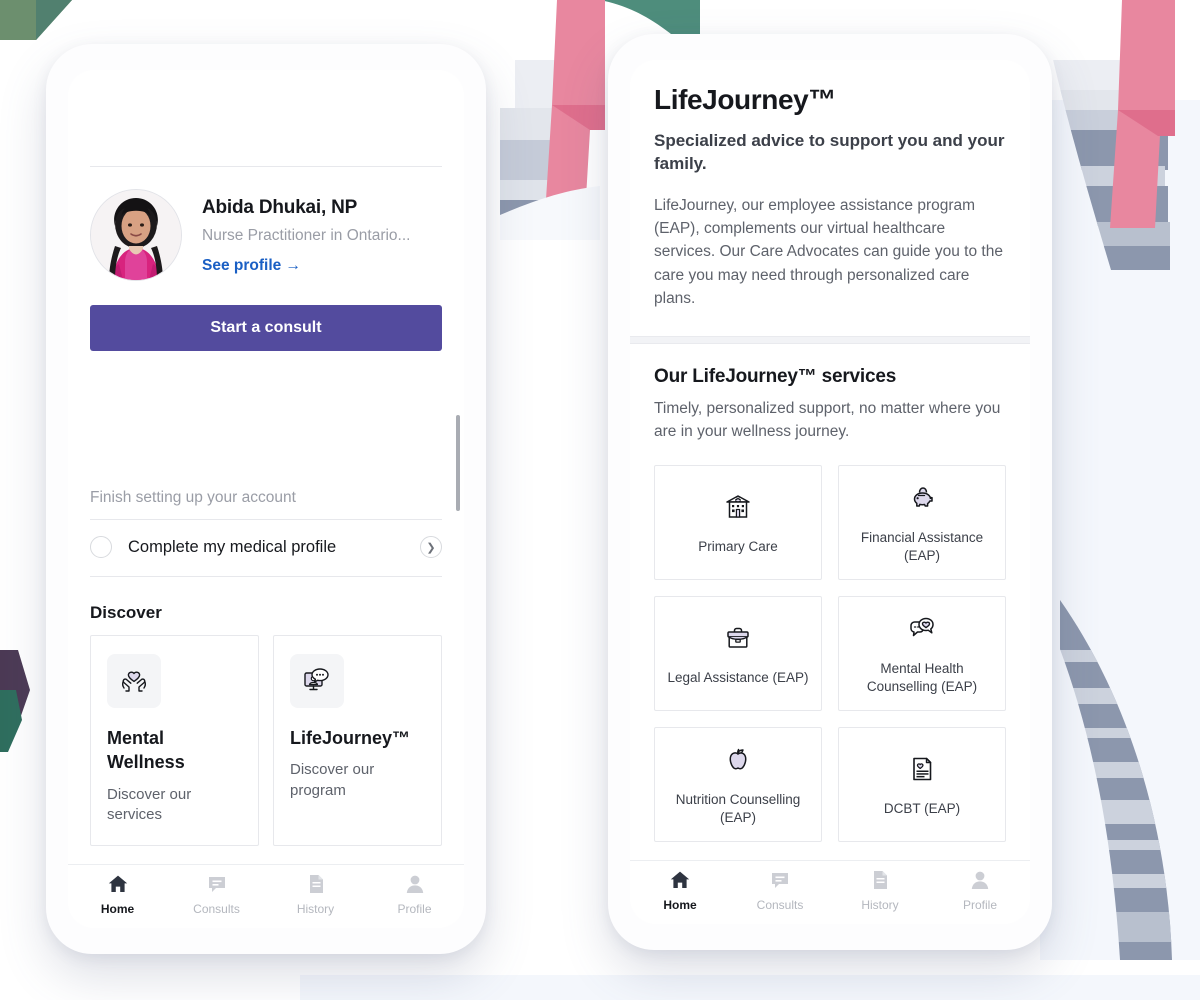 This screenshot has height=1000, width=1200. I want to click on document-heart-icon, so click(922, 769).